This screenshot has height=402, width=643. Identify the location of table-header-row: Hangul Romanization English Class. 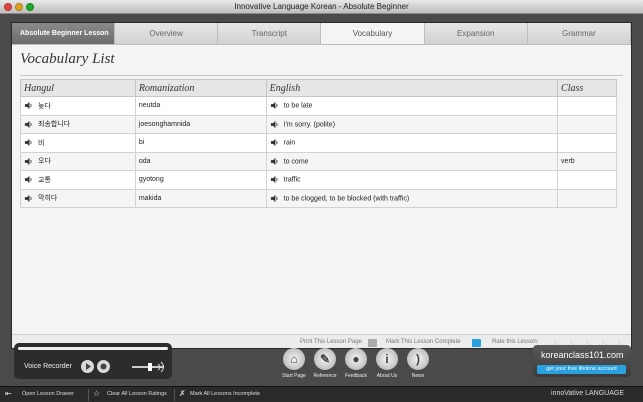
(318, 88).